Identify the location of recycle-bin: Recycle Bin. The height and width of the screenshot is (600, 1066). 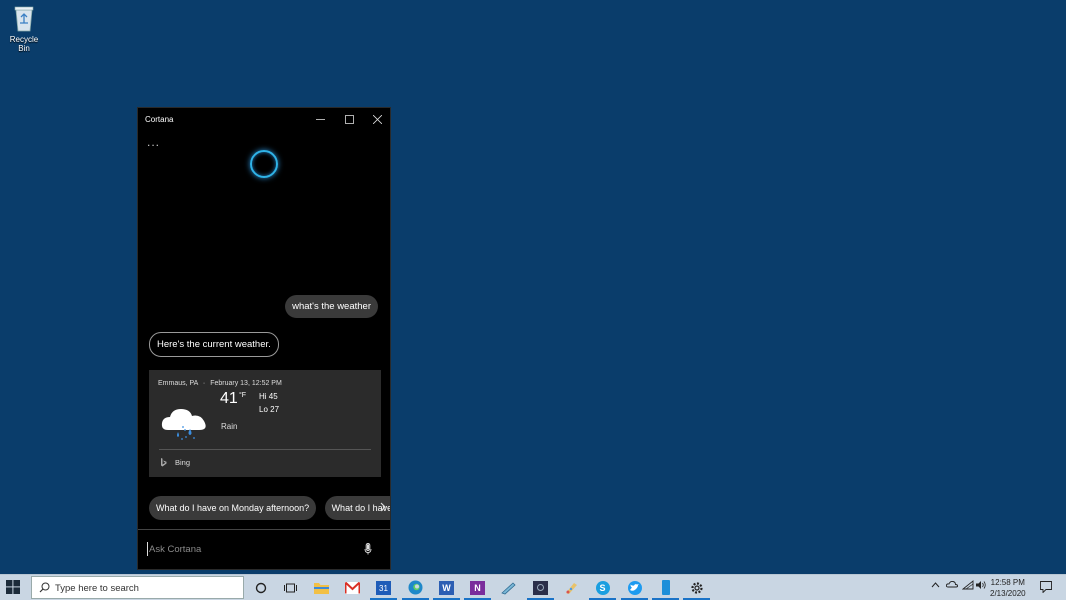
(24, 28).